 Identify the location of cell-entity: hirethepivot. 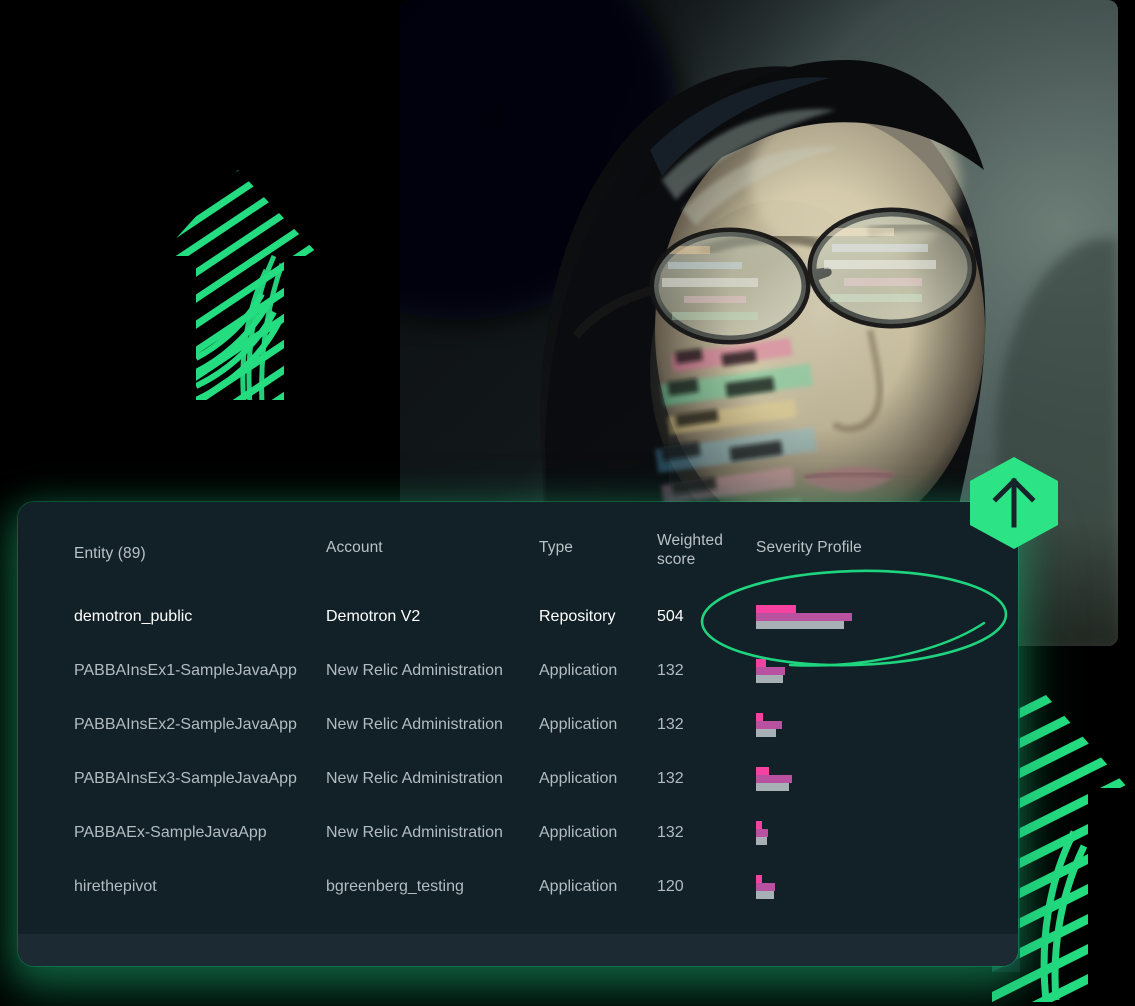
(115, 886).